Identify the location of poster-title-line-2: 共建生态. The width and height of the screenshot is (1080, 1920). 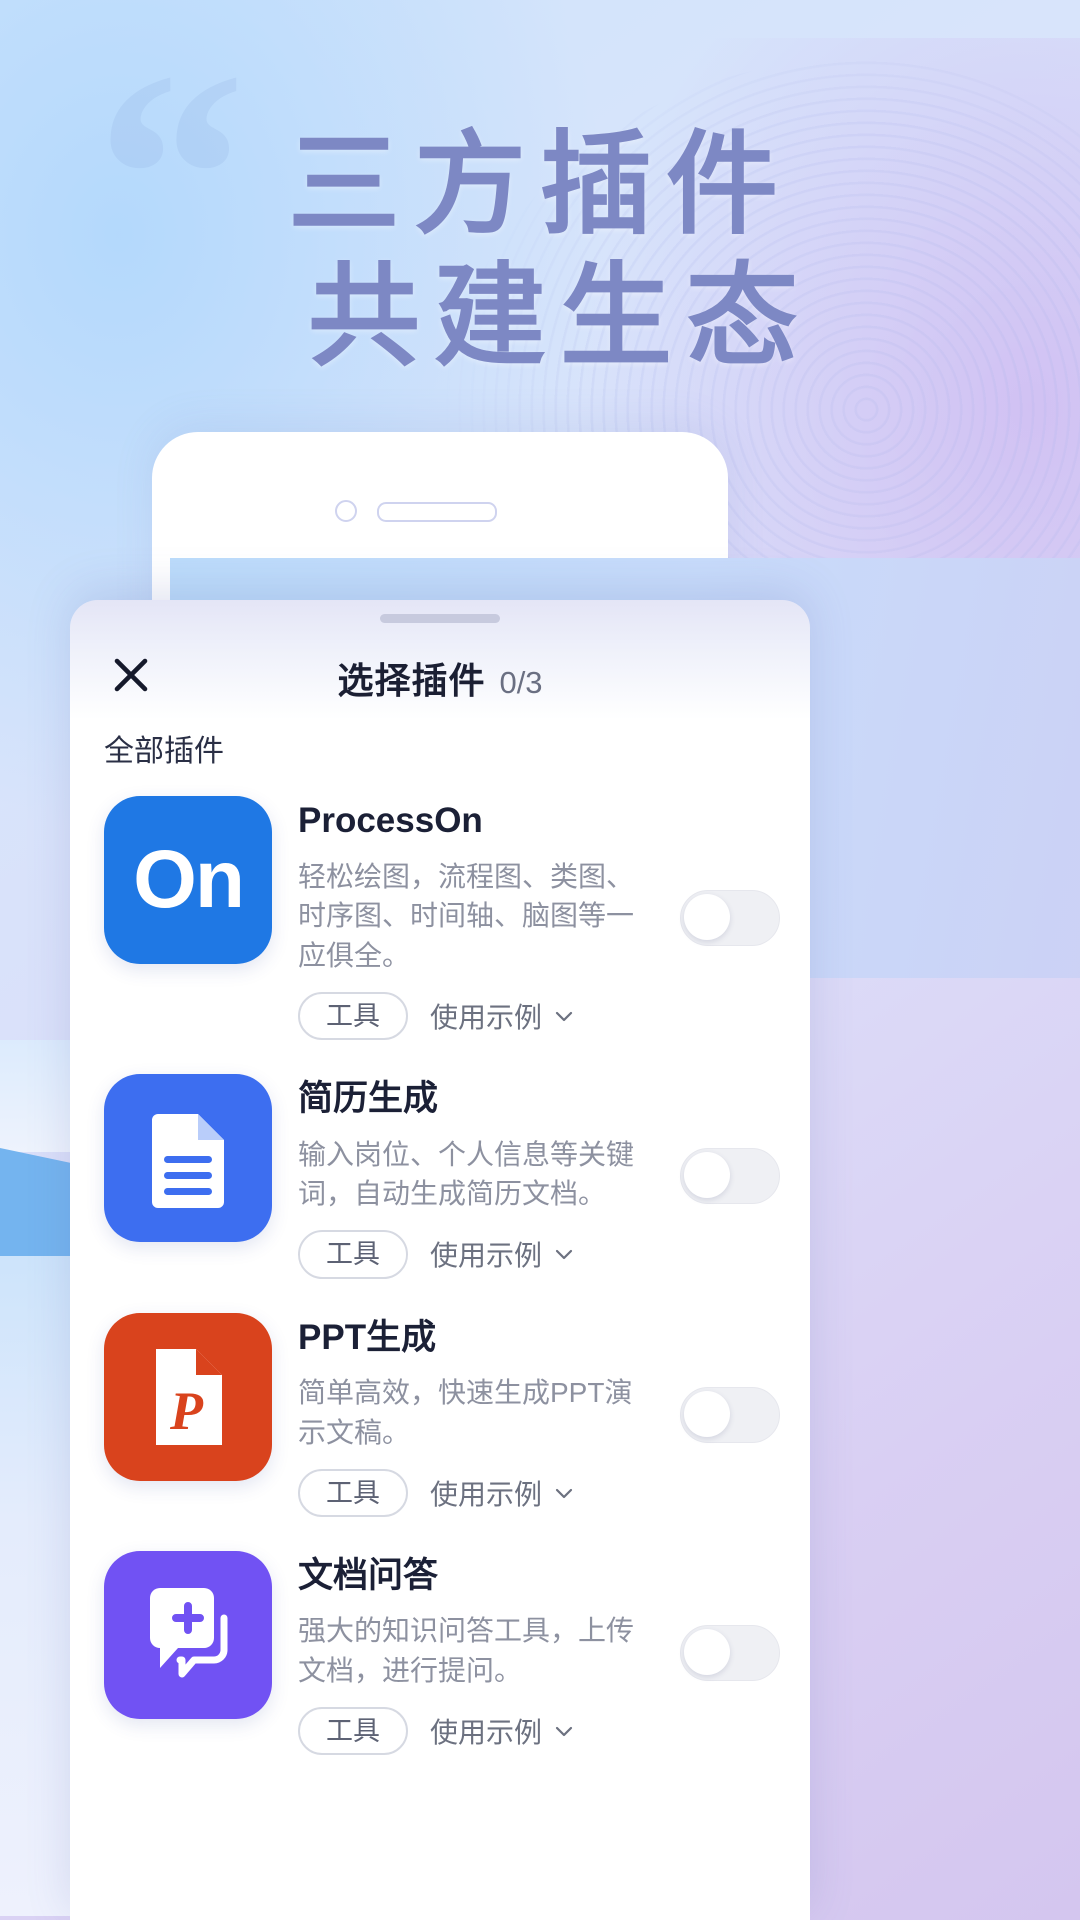
(560, 318).